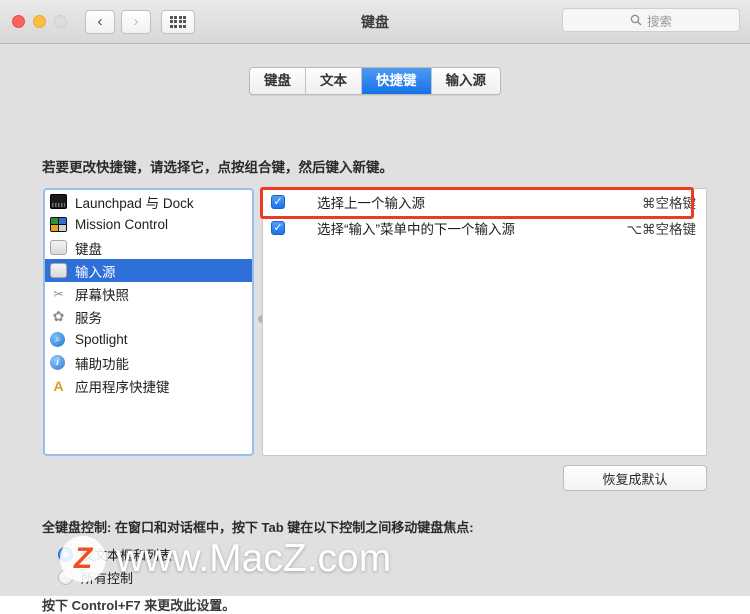  I want to click on forward-button: ›, so click(136, 21).